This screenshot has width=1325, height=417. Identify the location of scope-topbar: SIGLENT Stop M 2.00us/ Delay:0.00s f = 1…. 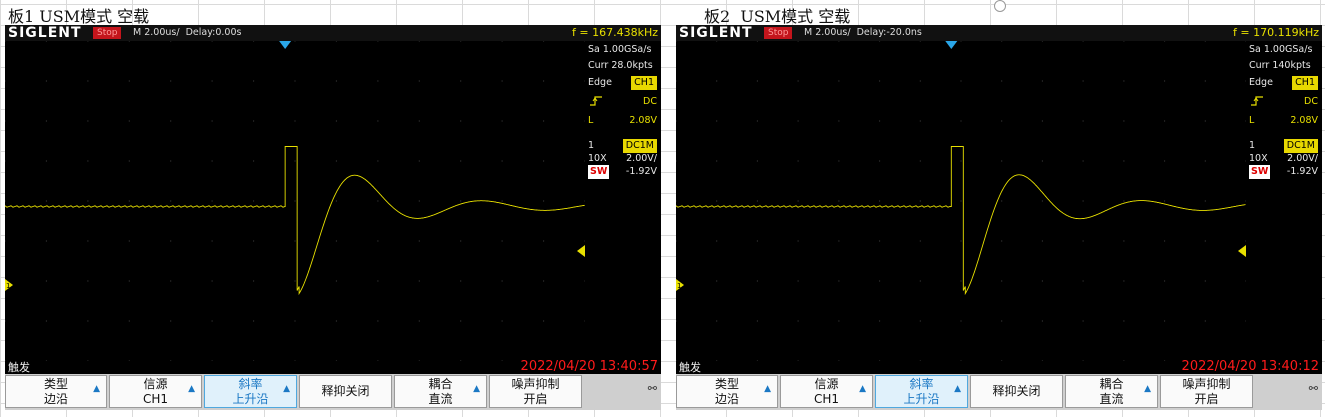
(333, 33).